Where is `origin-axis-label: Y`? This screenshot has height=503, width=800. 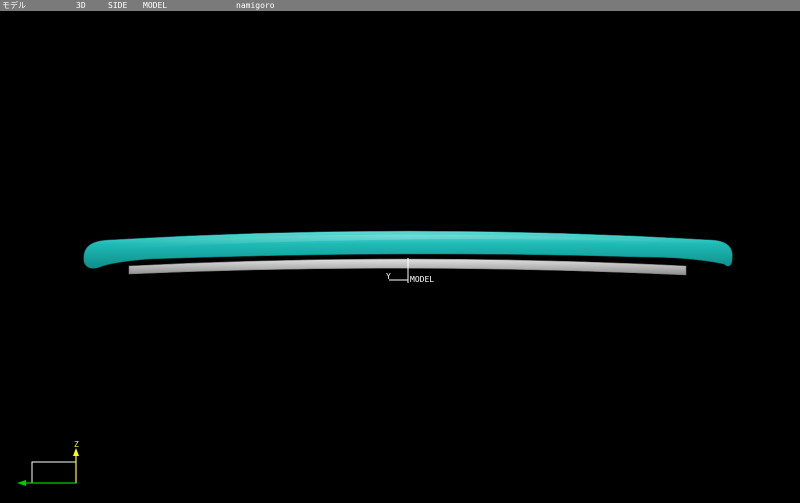
origin-axis-label: Y is located at coordinates (388, 276).